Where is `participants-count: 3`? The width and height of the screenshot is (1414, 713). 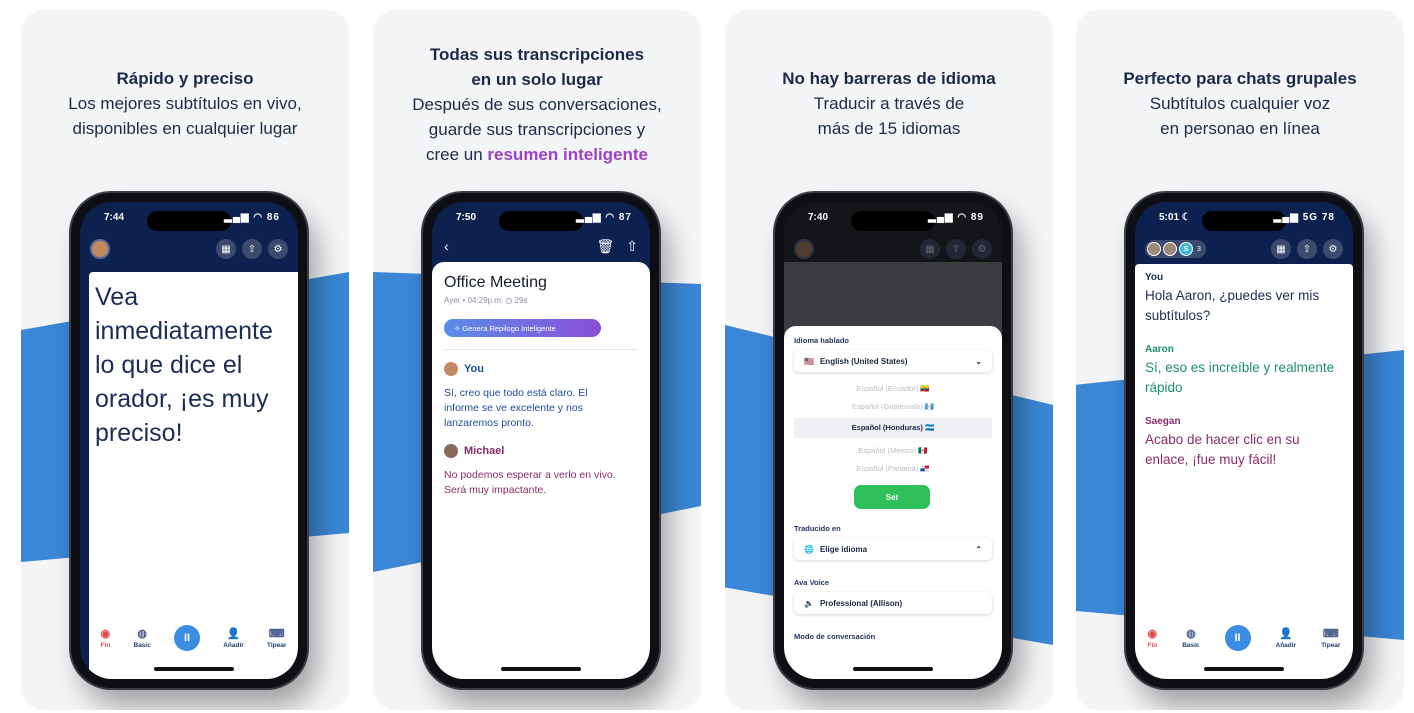
participants-count: 3 is located at coordinates (1199, 249).